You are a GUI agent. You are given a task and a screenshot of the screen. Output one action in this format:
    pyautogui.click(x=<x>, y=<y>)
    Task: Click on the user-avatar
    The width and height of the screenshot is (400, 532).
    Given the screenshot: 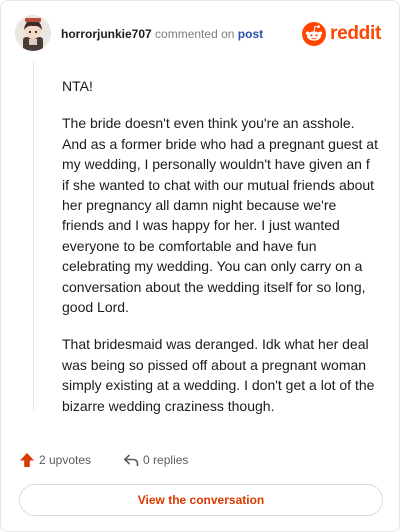 What is the action you would take?
    pyautogui.click(x=33, y=33)
    